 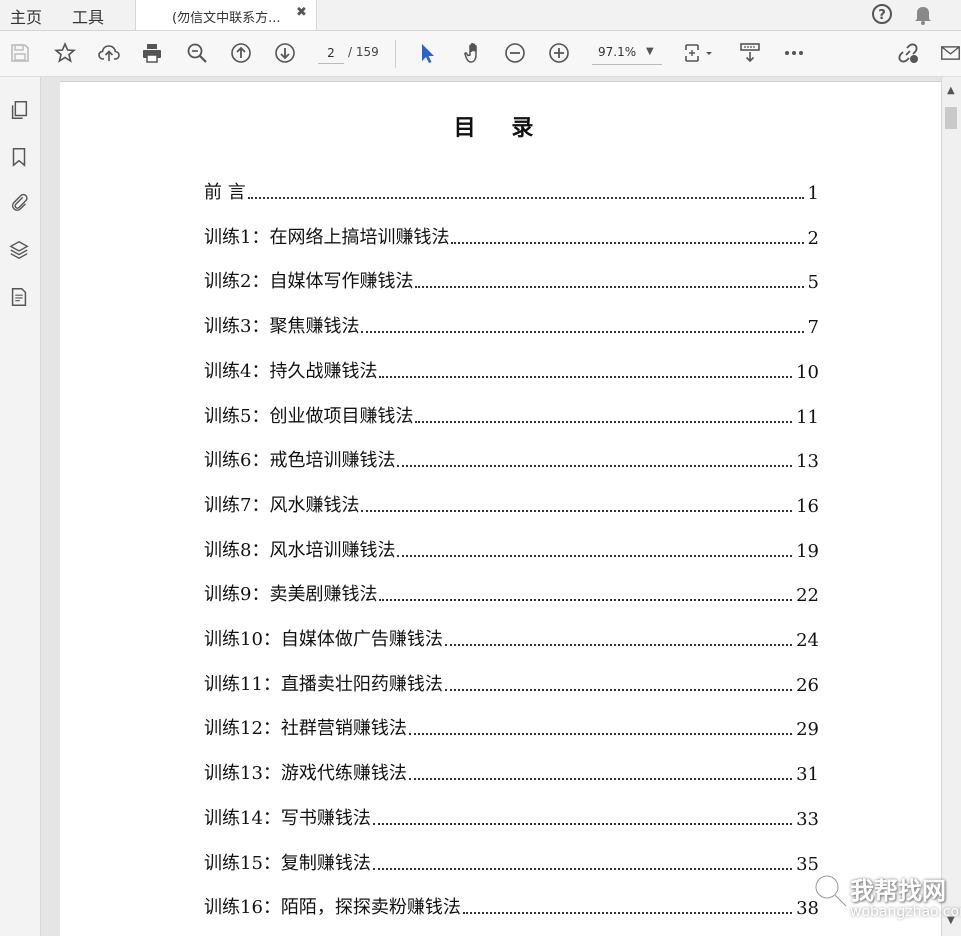 What do you see at coordinates (19, 157) in the screenshot?
I see `bookmark-icon` at bounding box center [19, 157].